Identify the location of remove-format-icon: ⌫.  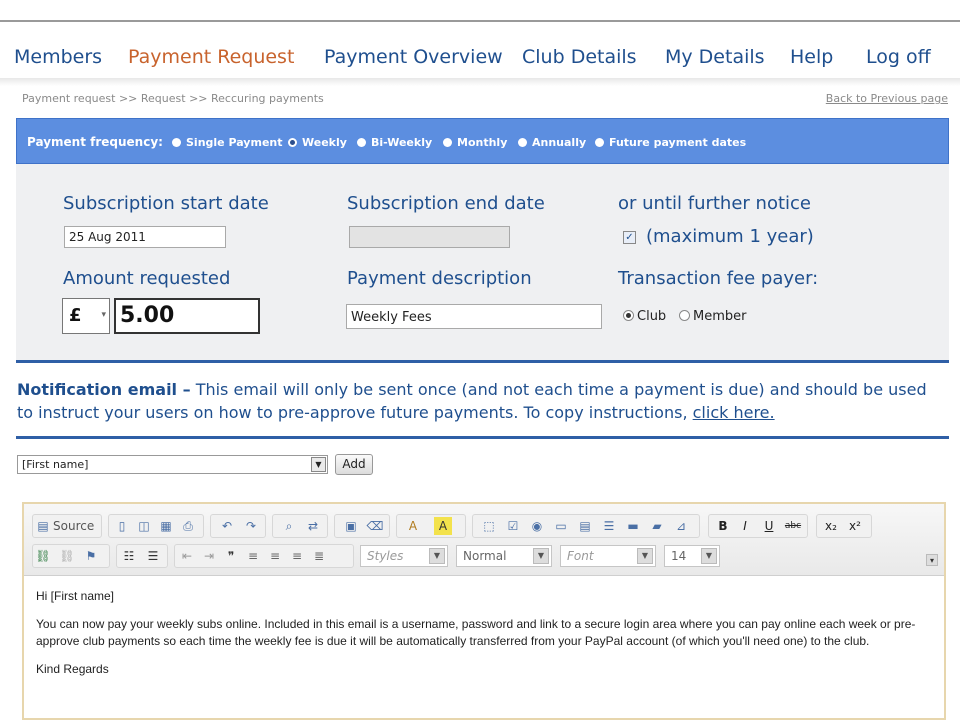
(375, 526).